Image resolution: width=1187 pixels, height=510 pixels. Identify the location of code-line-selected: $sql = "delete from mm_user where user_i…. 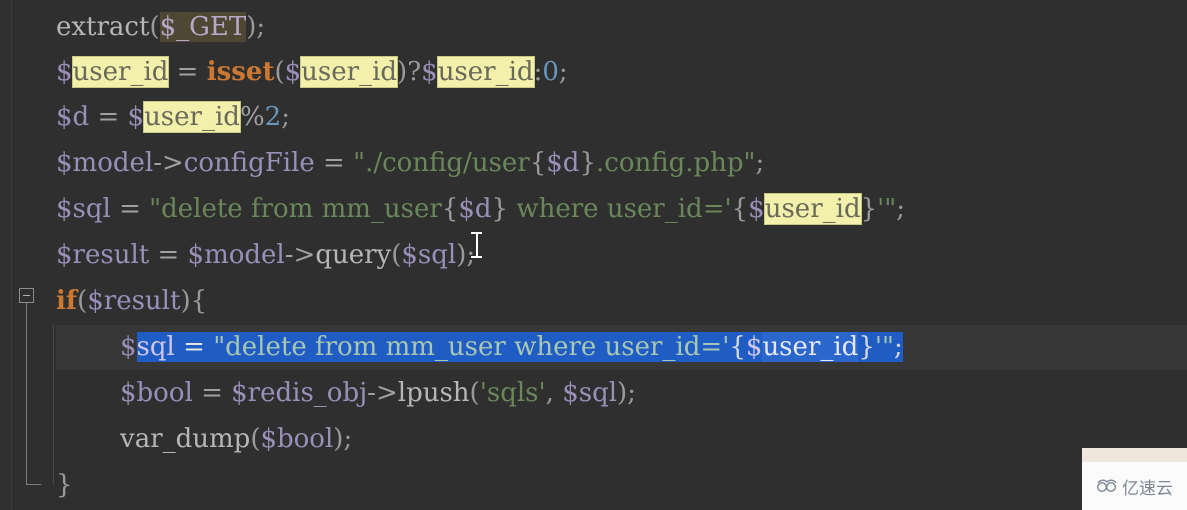
(593, 347).